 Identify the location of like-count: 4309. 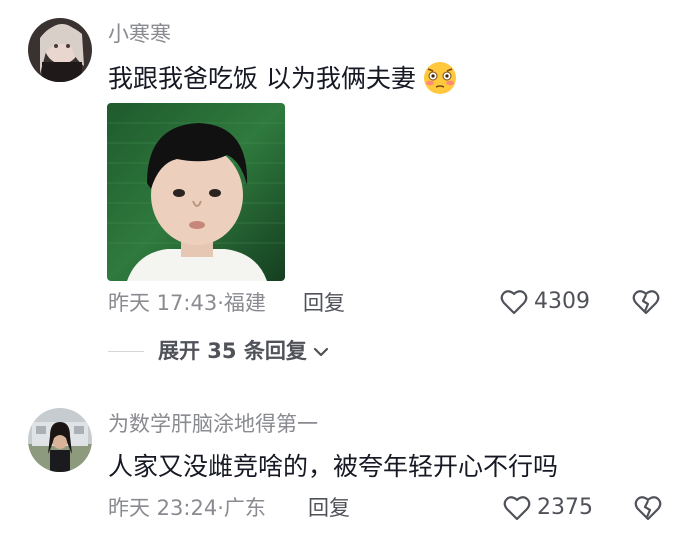
(562, 301).